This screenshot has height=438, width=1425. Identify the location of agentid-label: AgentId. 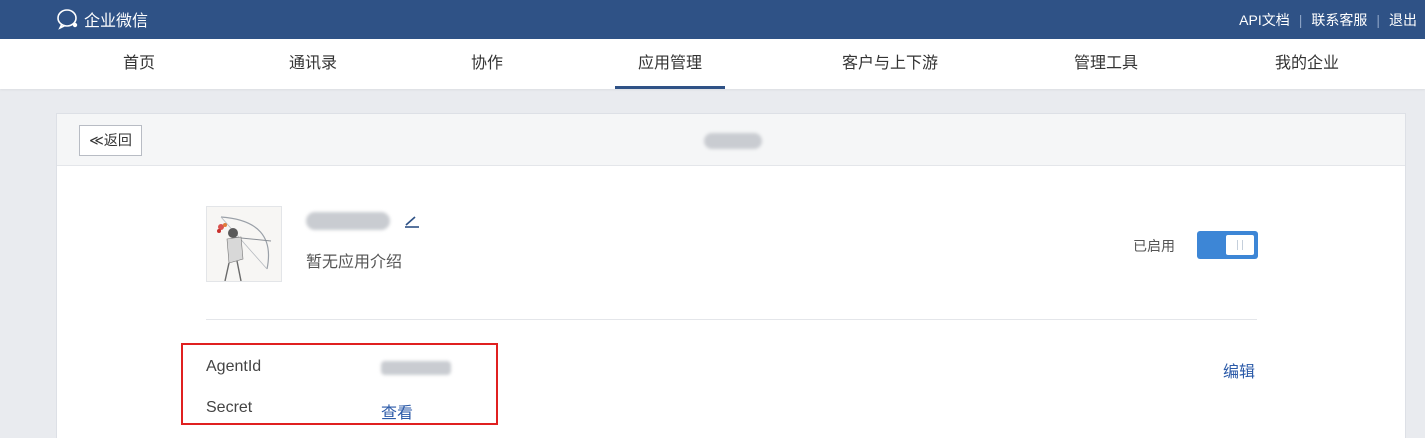
(234, 366).